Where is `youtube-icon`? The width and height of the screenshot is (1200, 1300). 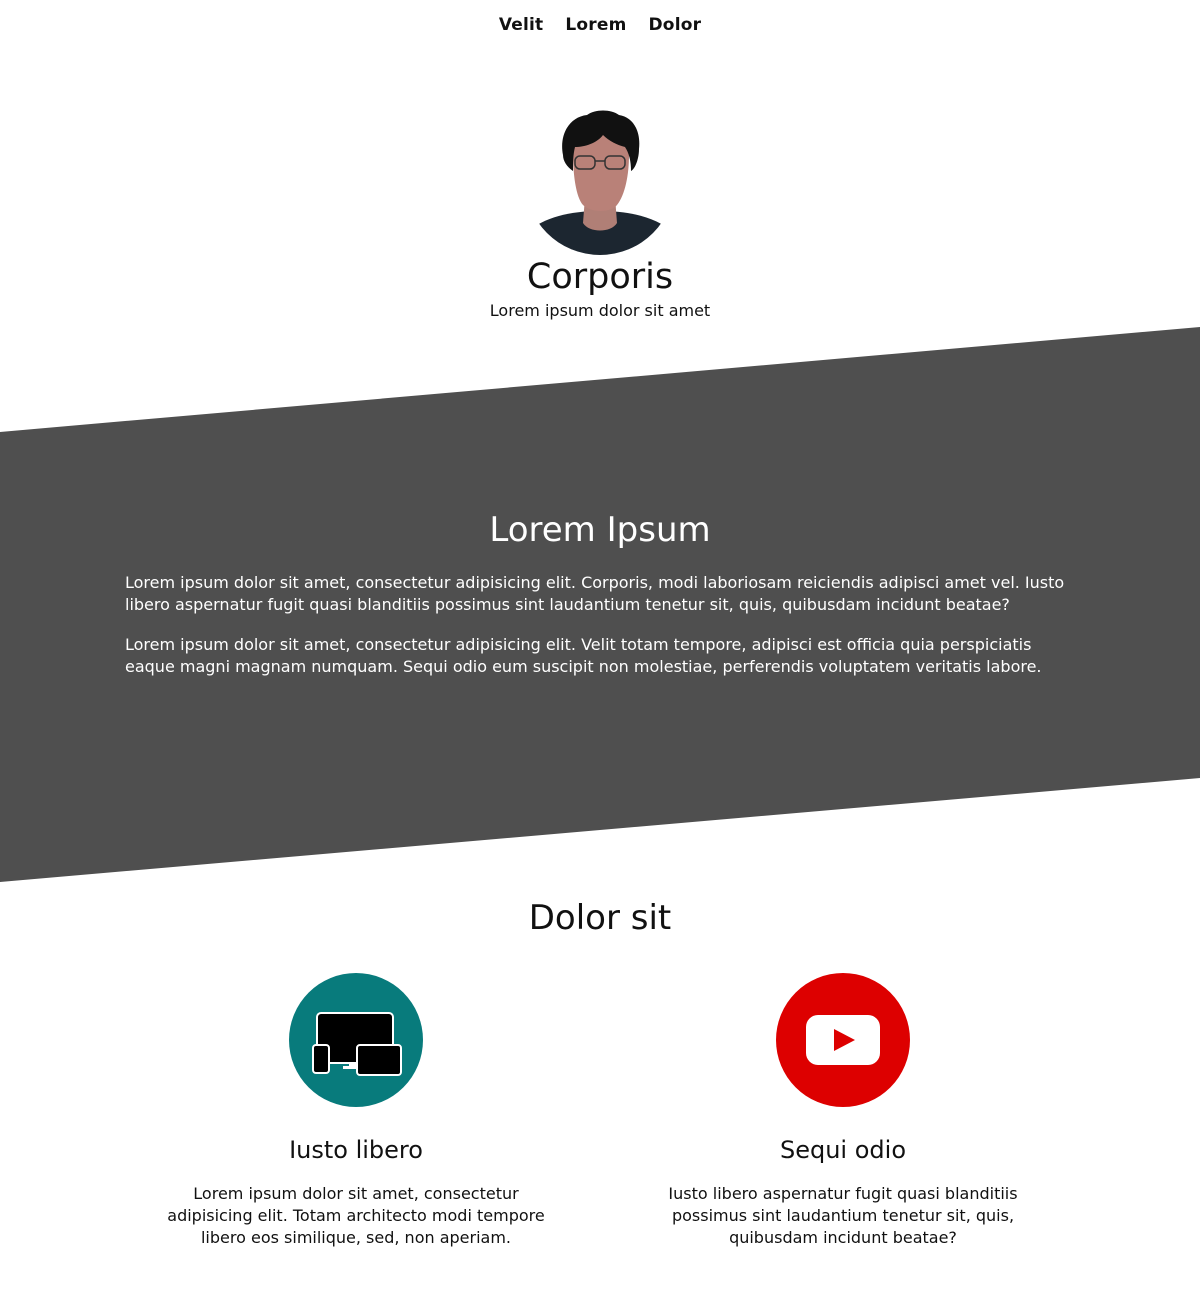
youtube-icon is located at coordinates (843, 1040).